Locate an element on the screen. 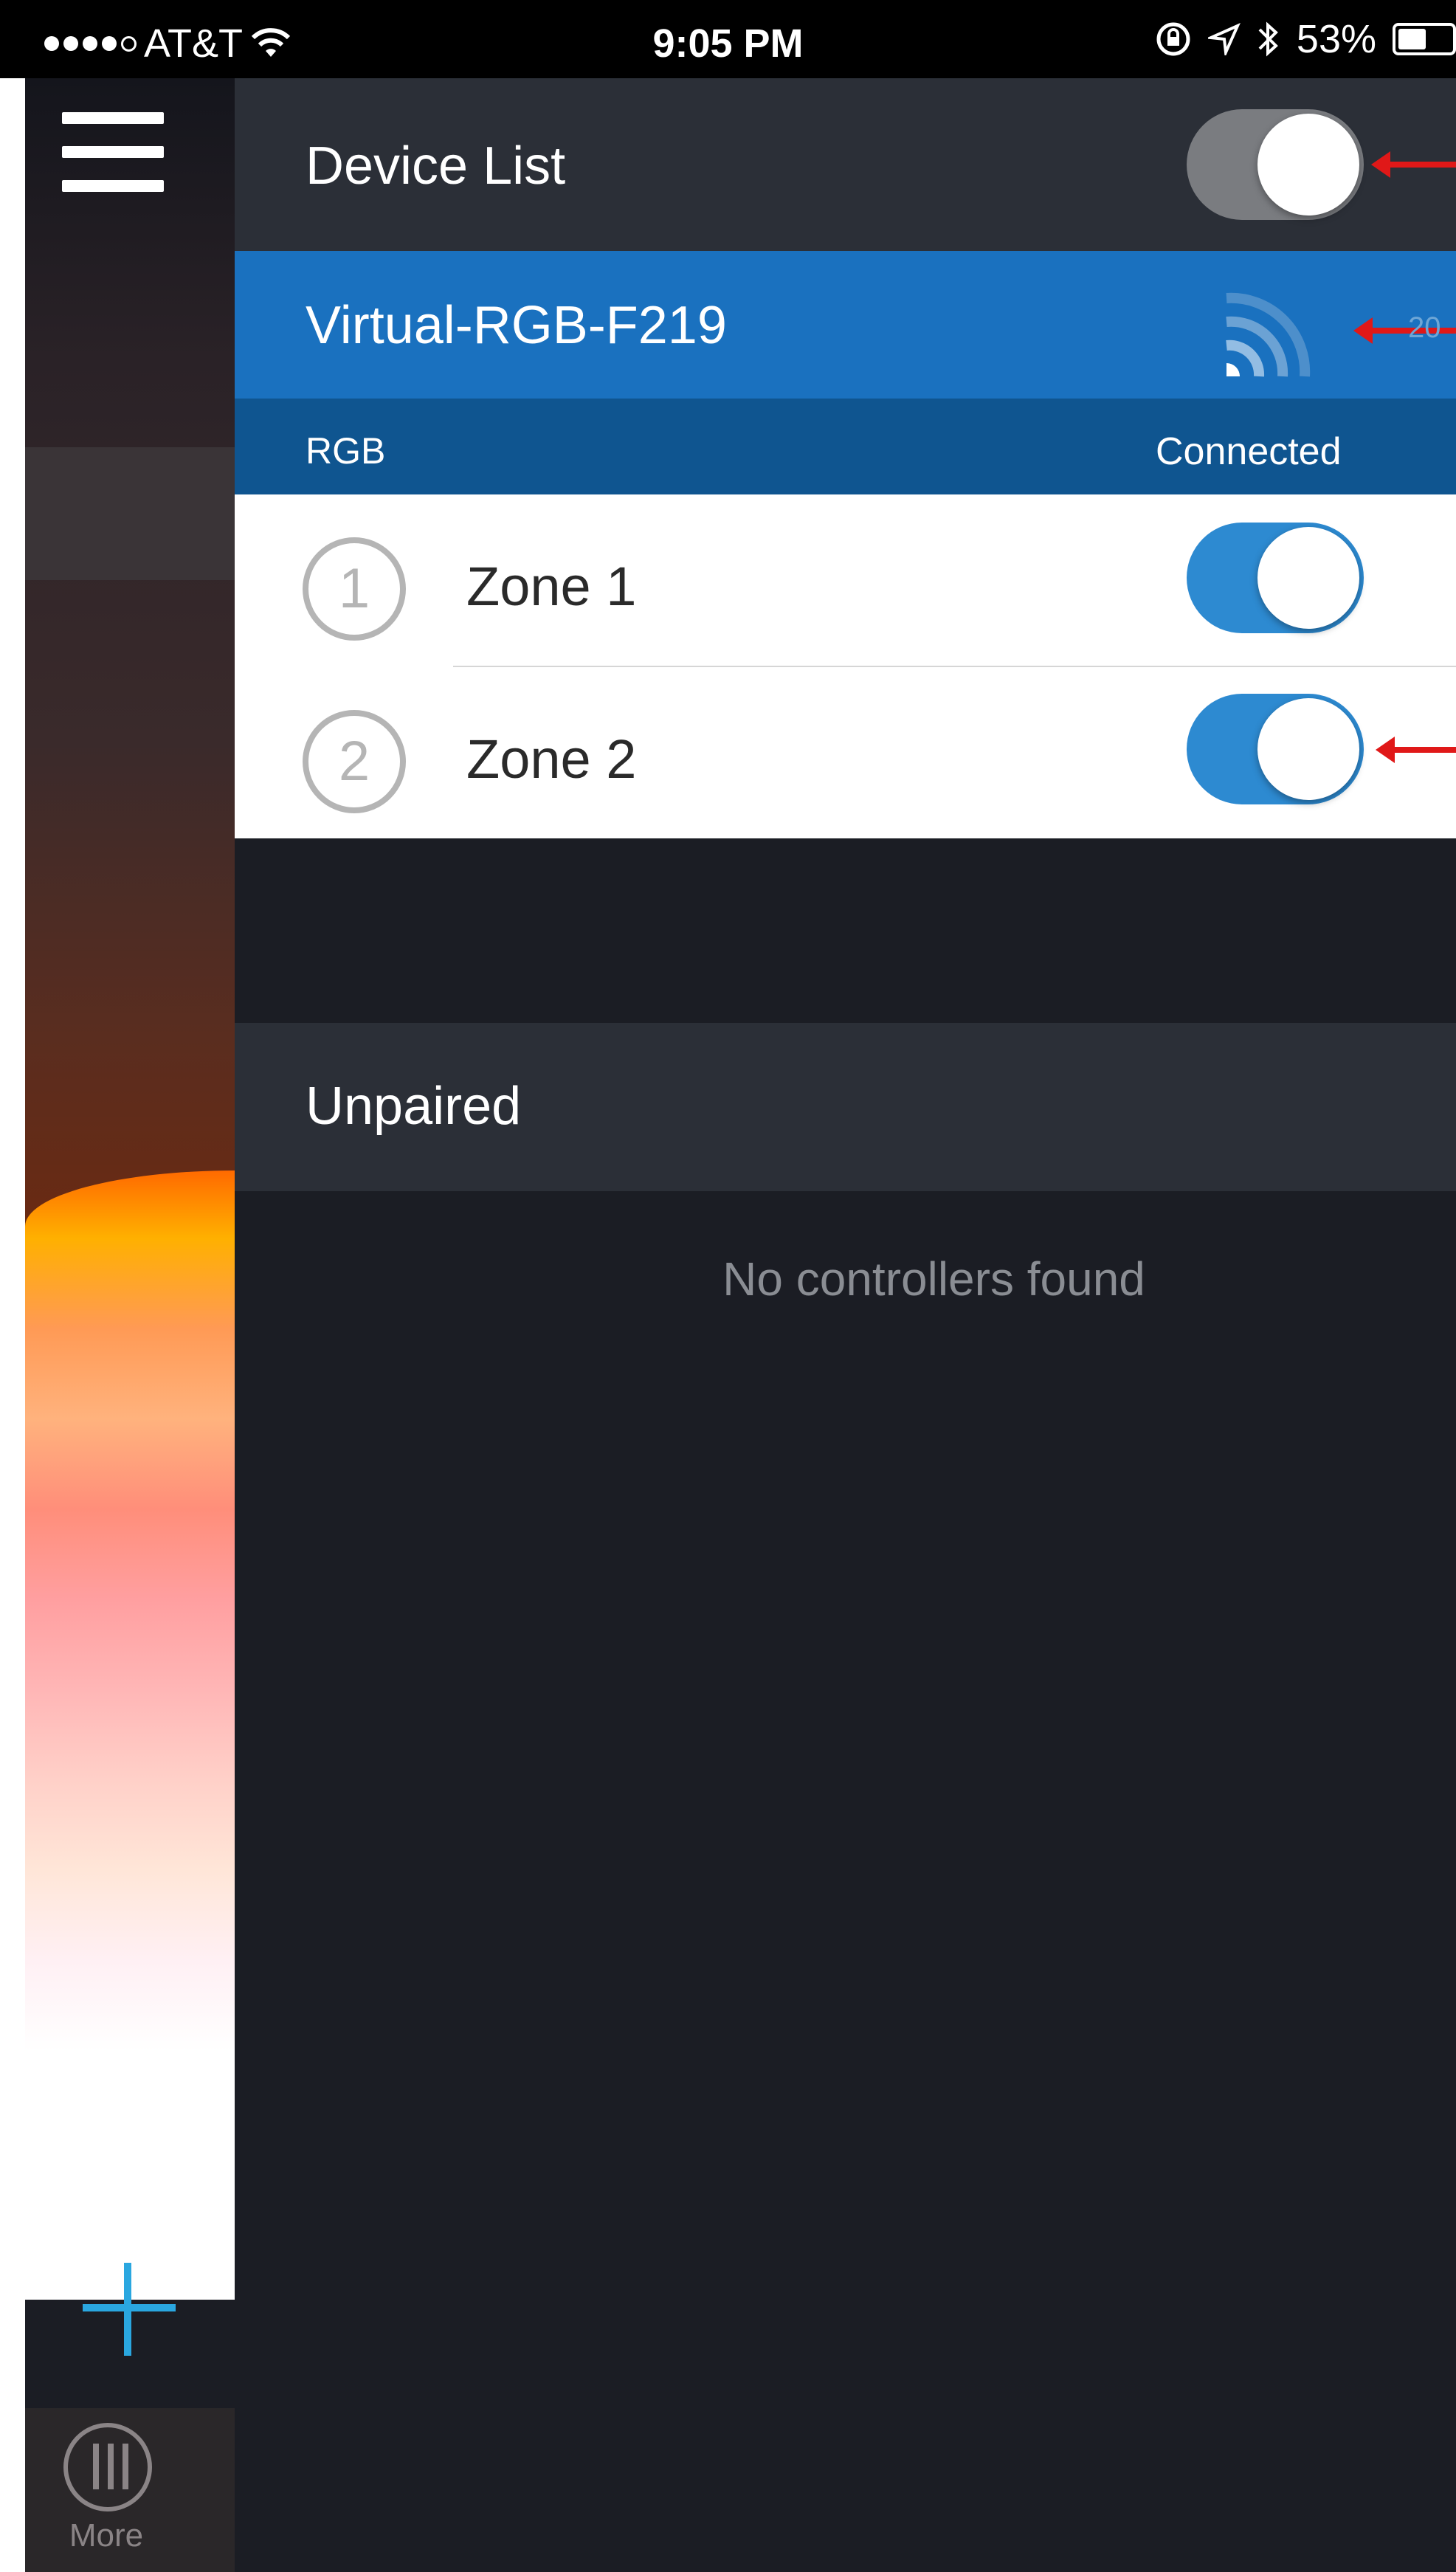  rail-header-band is located at coordinates (130, 513).